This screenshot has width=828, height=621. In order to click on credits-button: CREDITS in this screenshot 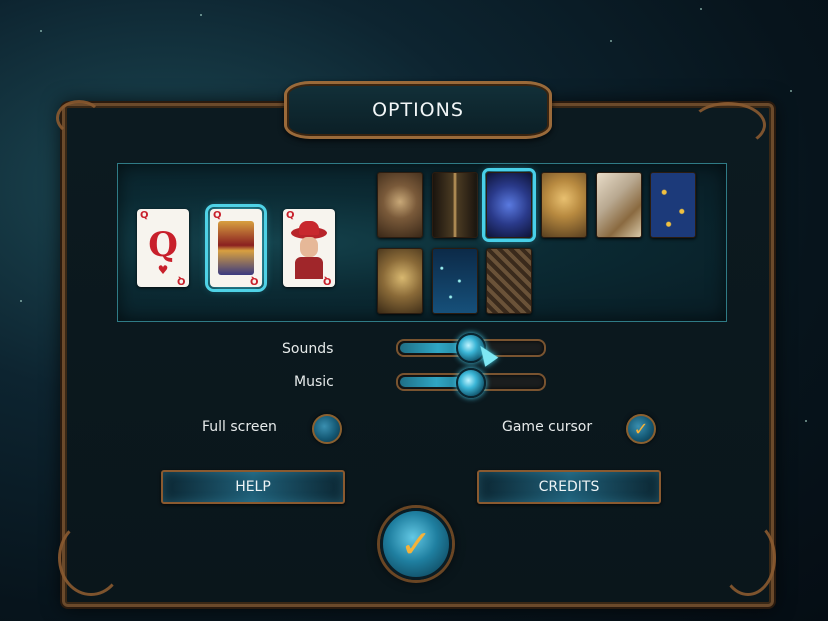, I will do `click(569, 487)`.